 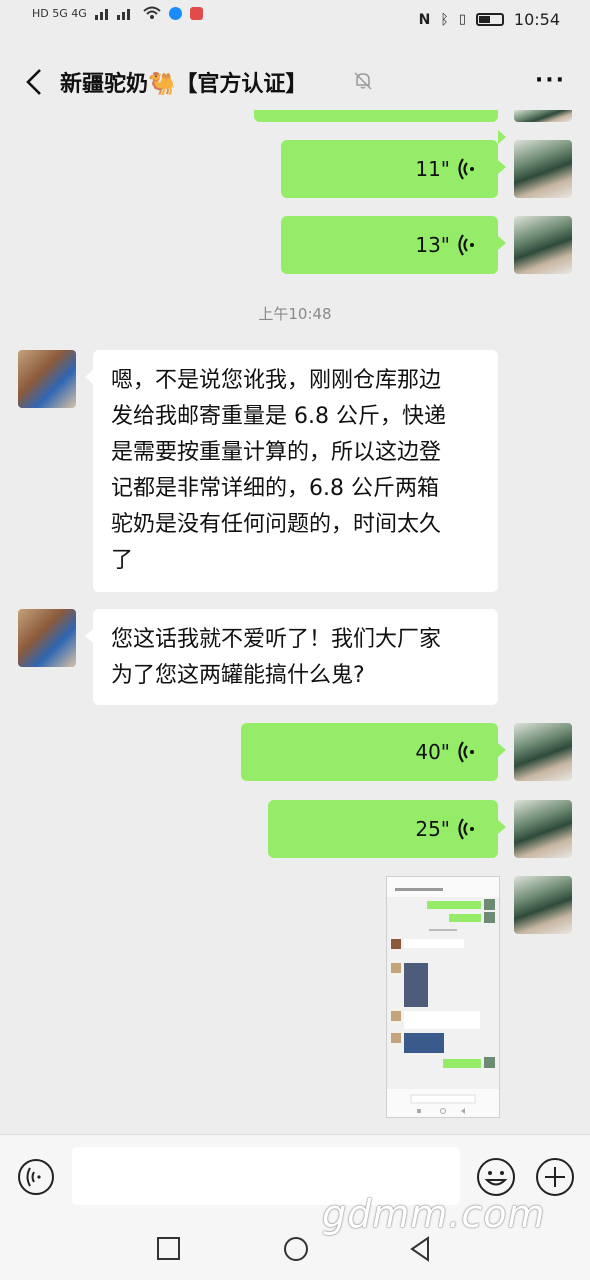 What do you see at coordinates (275, 488) in the screenshot?
I see `message-line: 记都是非常详细的，6.8 公斤两箱` at bounding box center [275, 488].